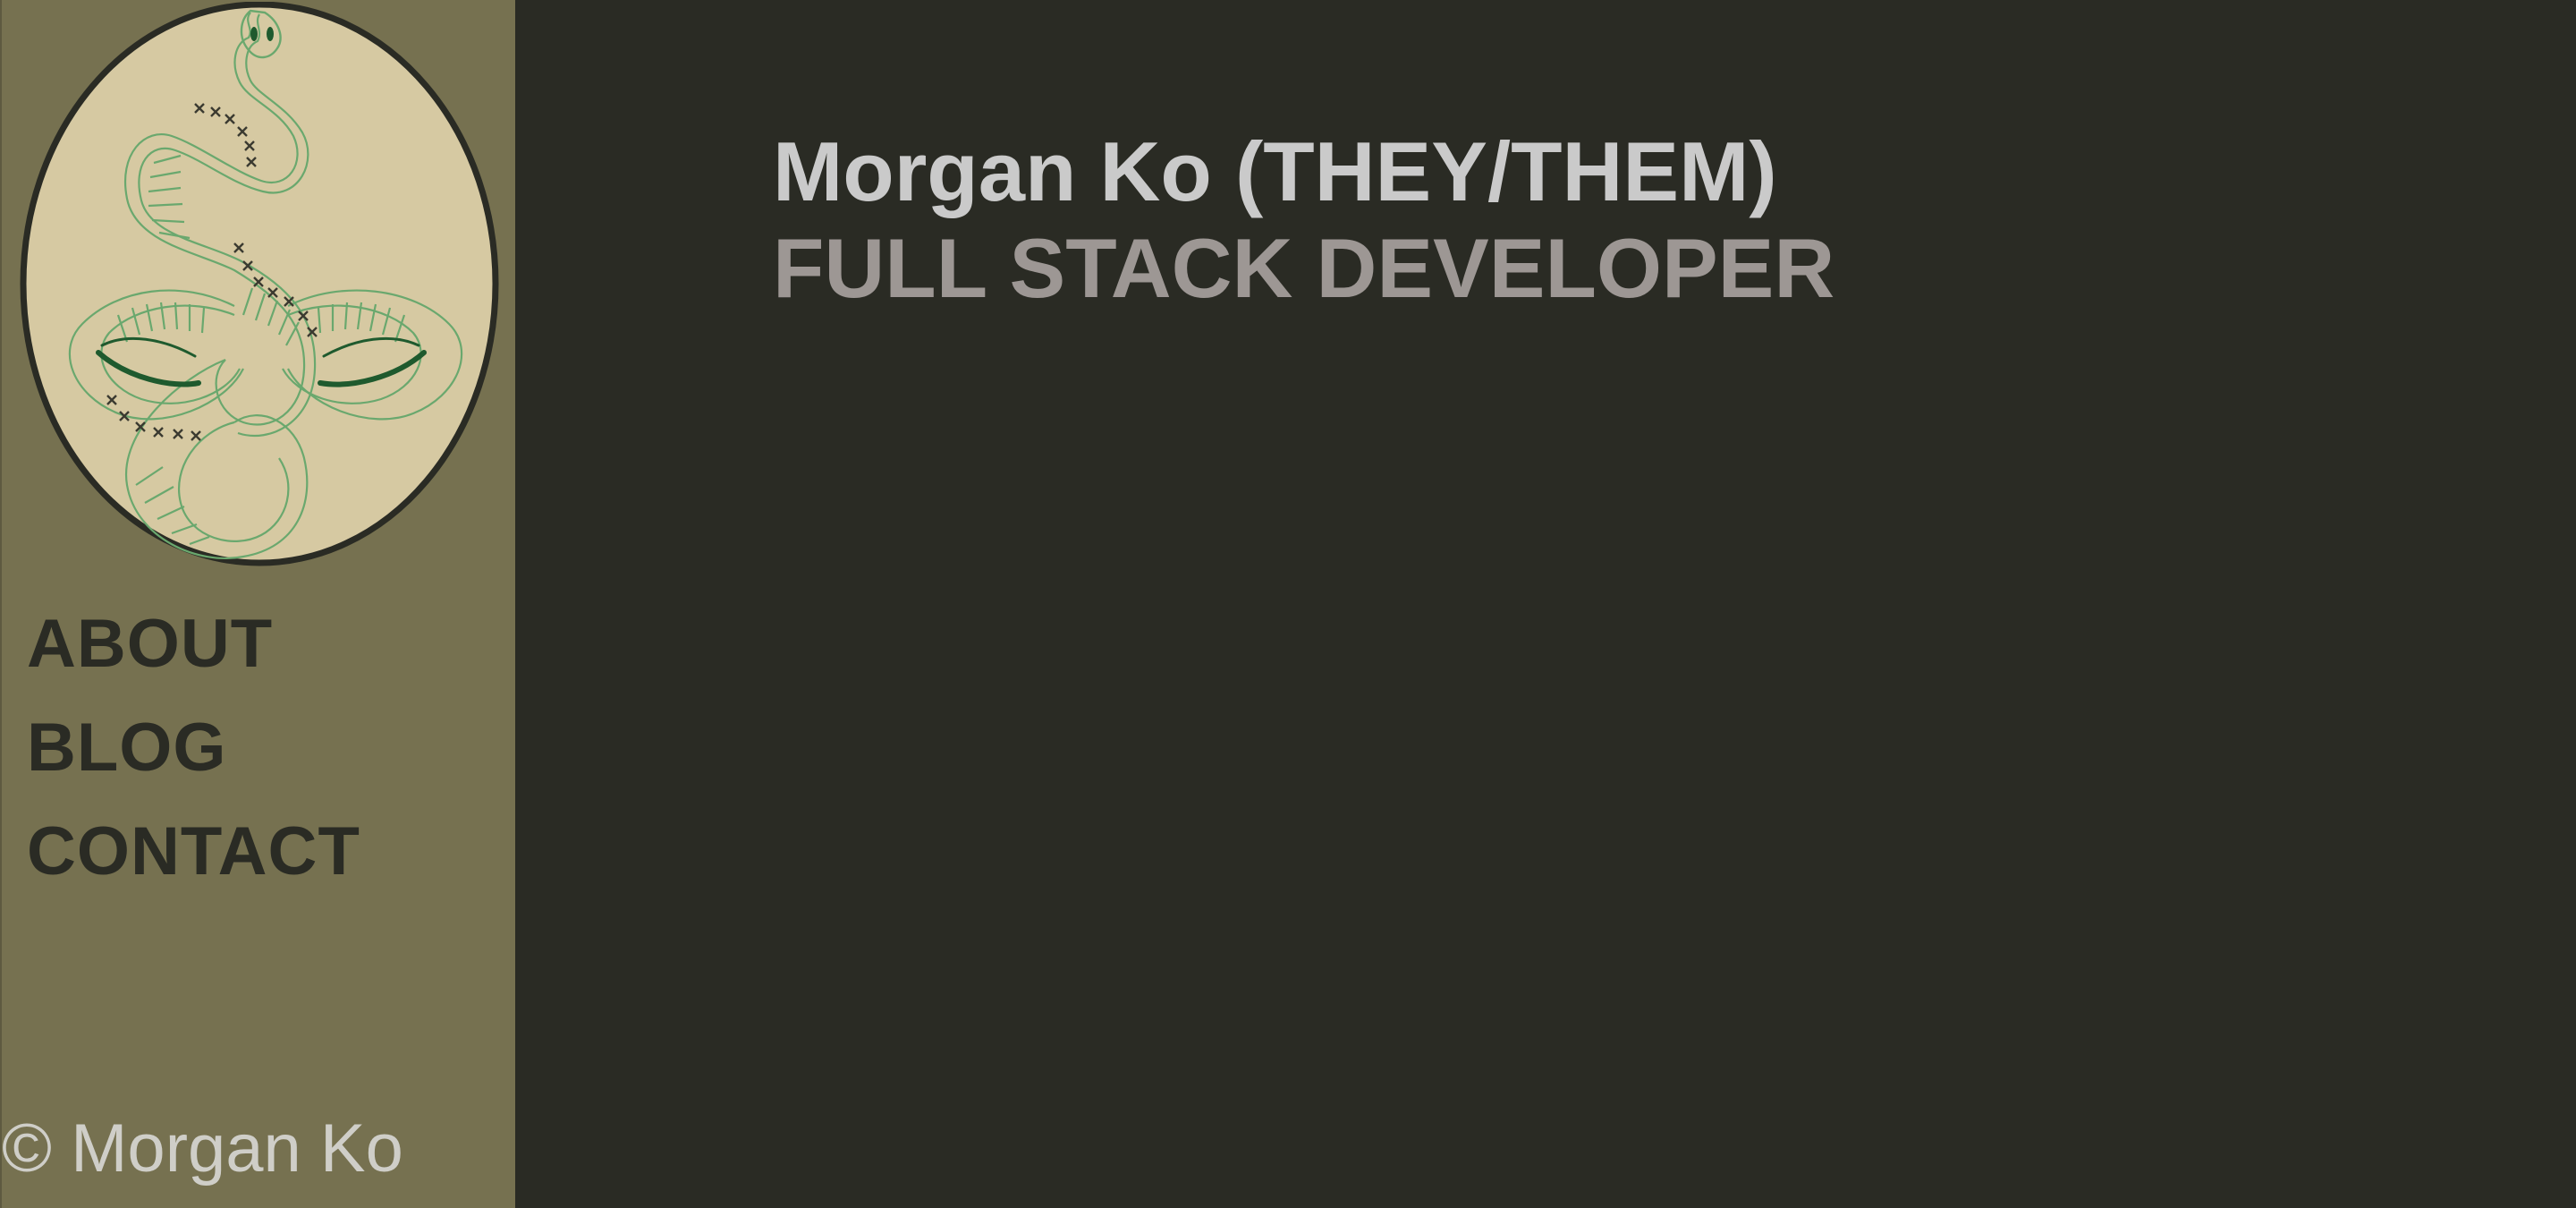 The width and height of the screenshot is (2576, 1208). I want to click on copyright-footer: © Morgan Ko, so click(202, 1148).